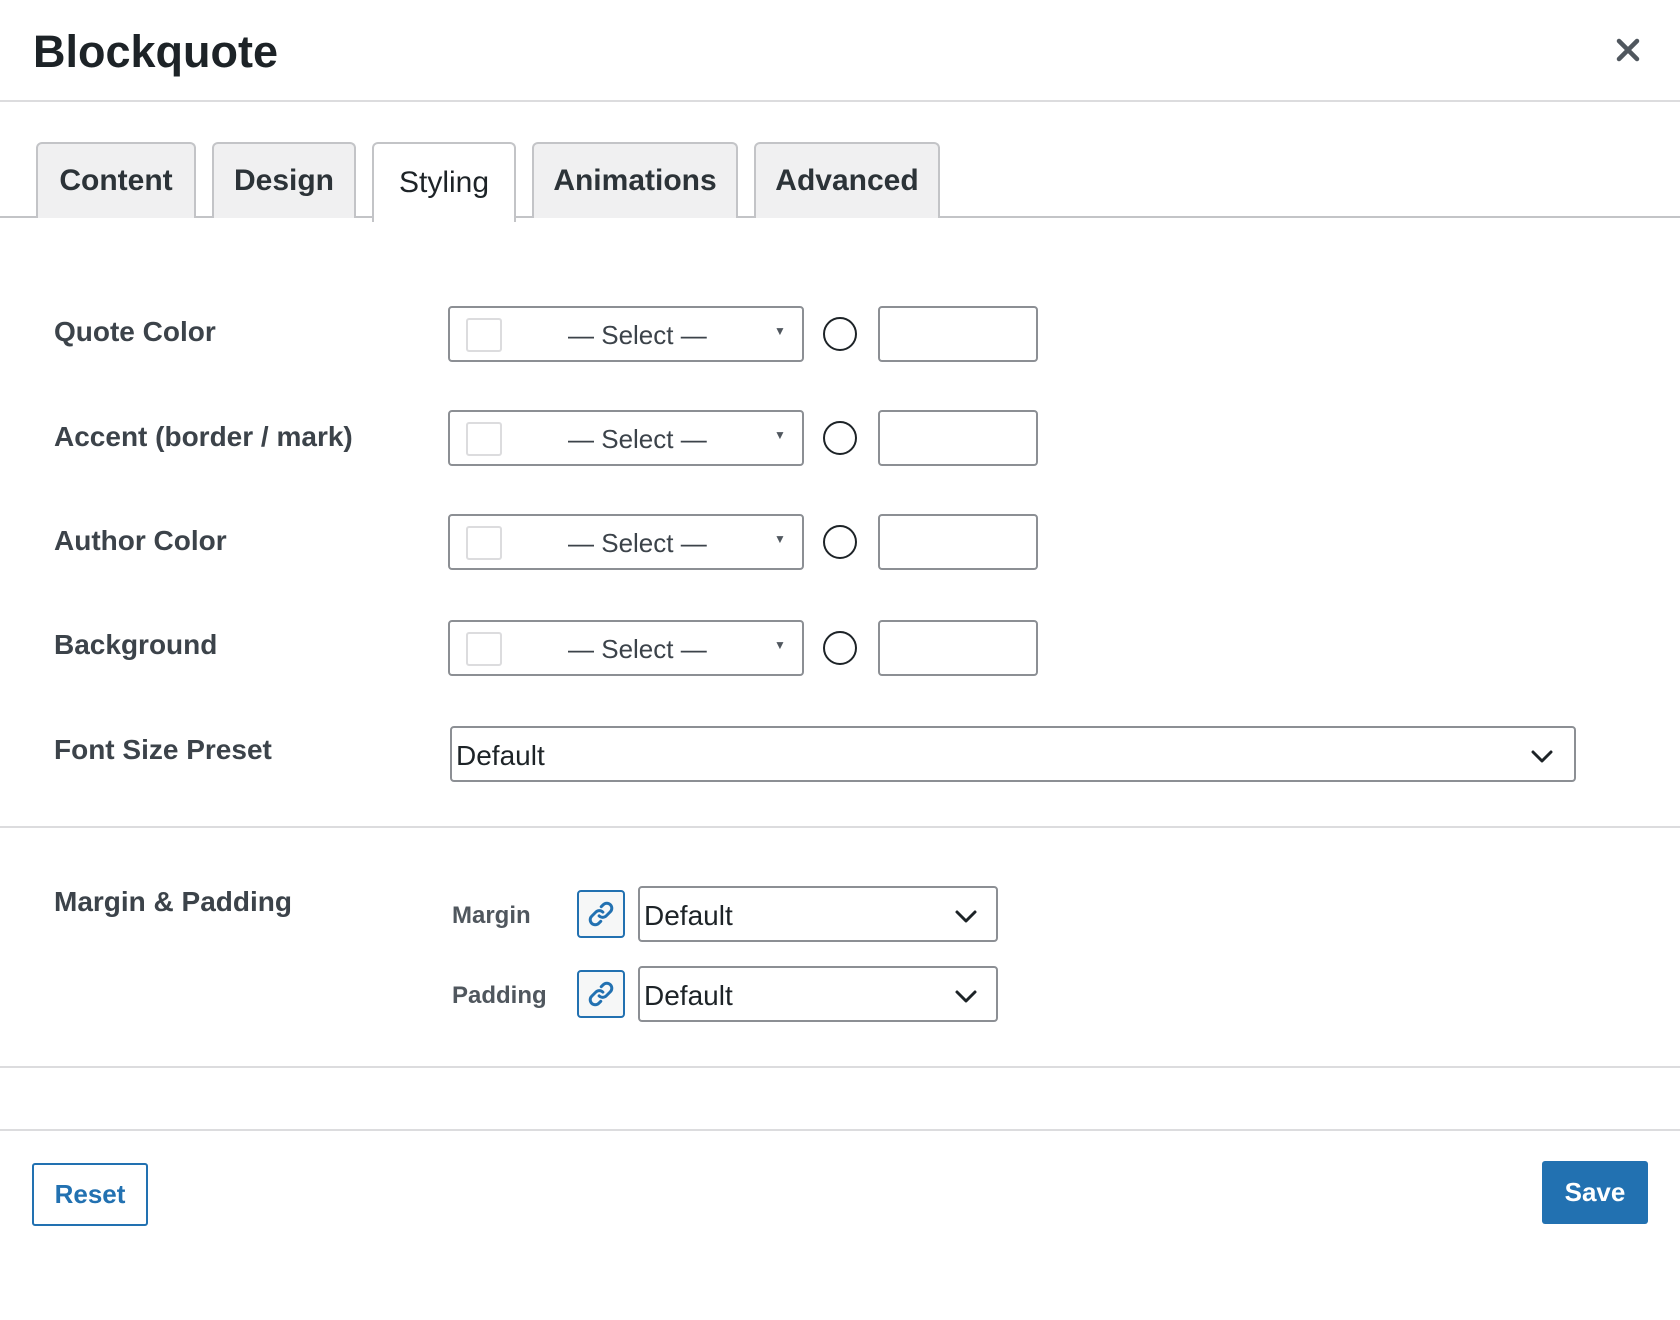 This screenshot has height=1320, width=1680. I want to click on padding-select: Default, so click(818, 994).